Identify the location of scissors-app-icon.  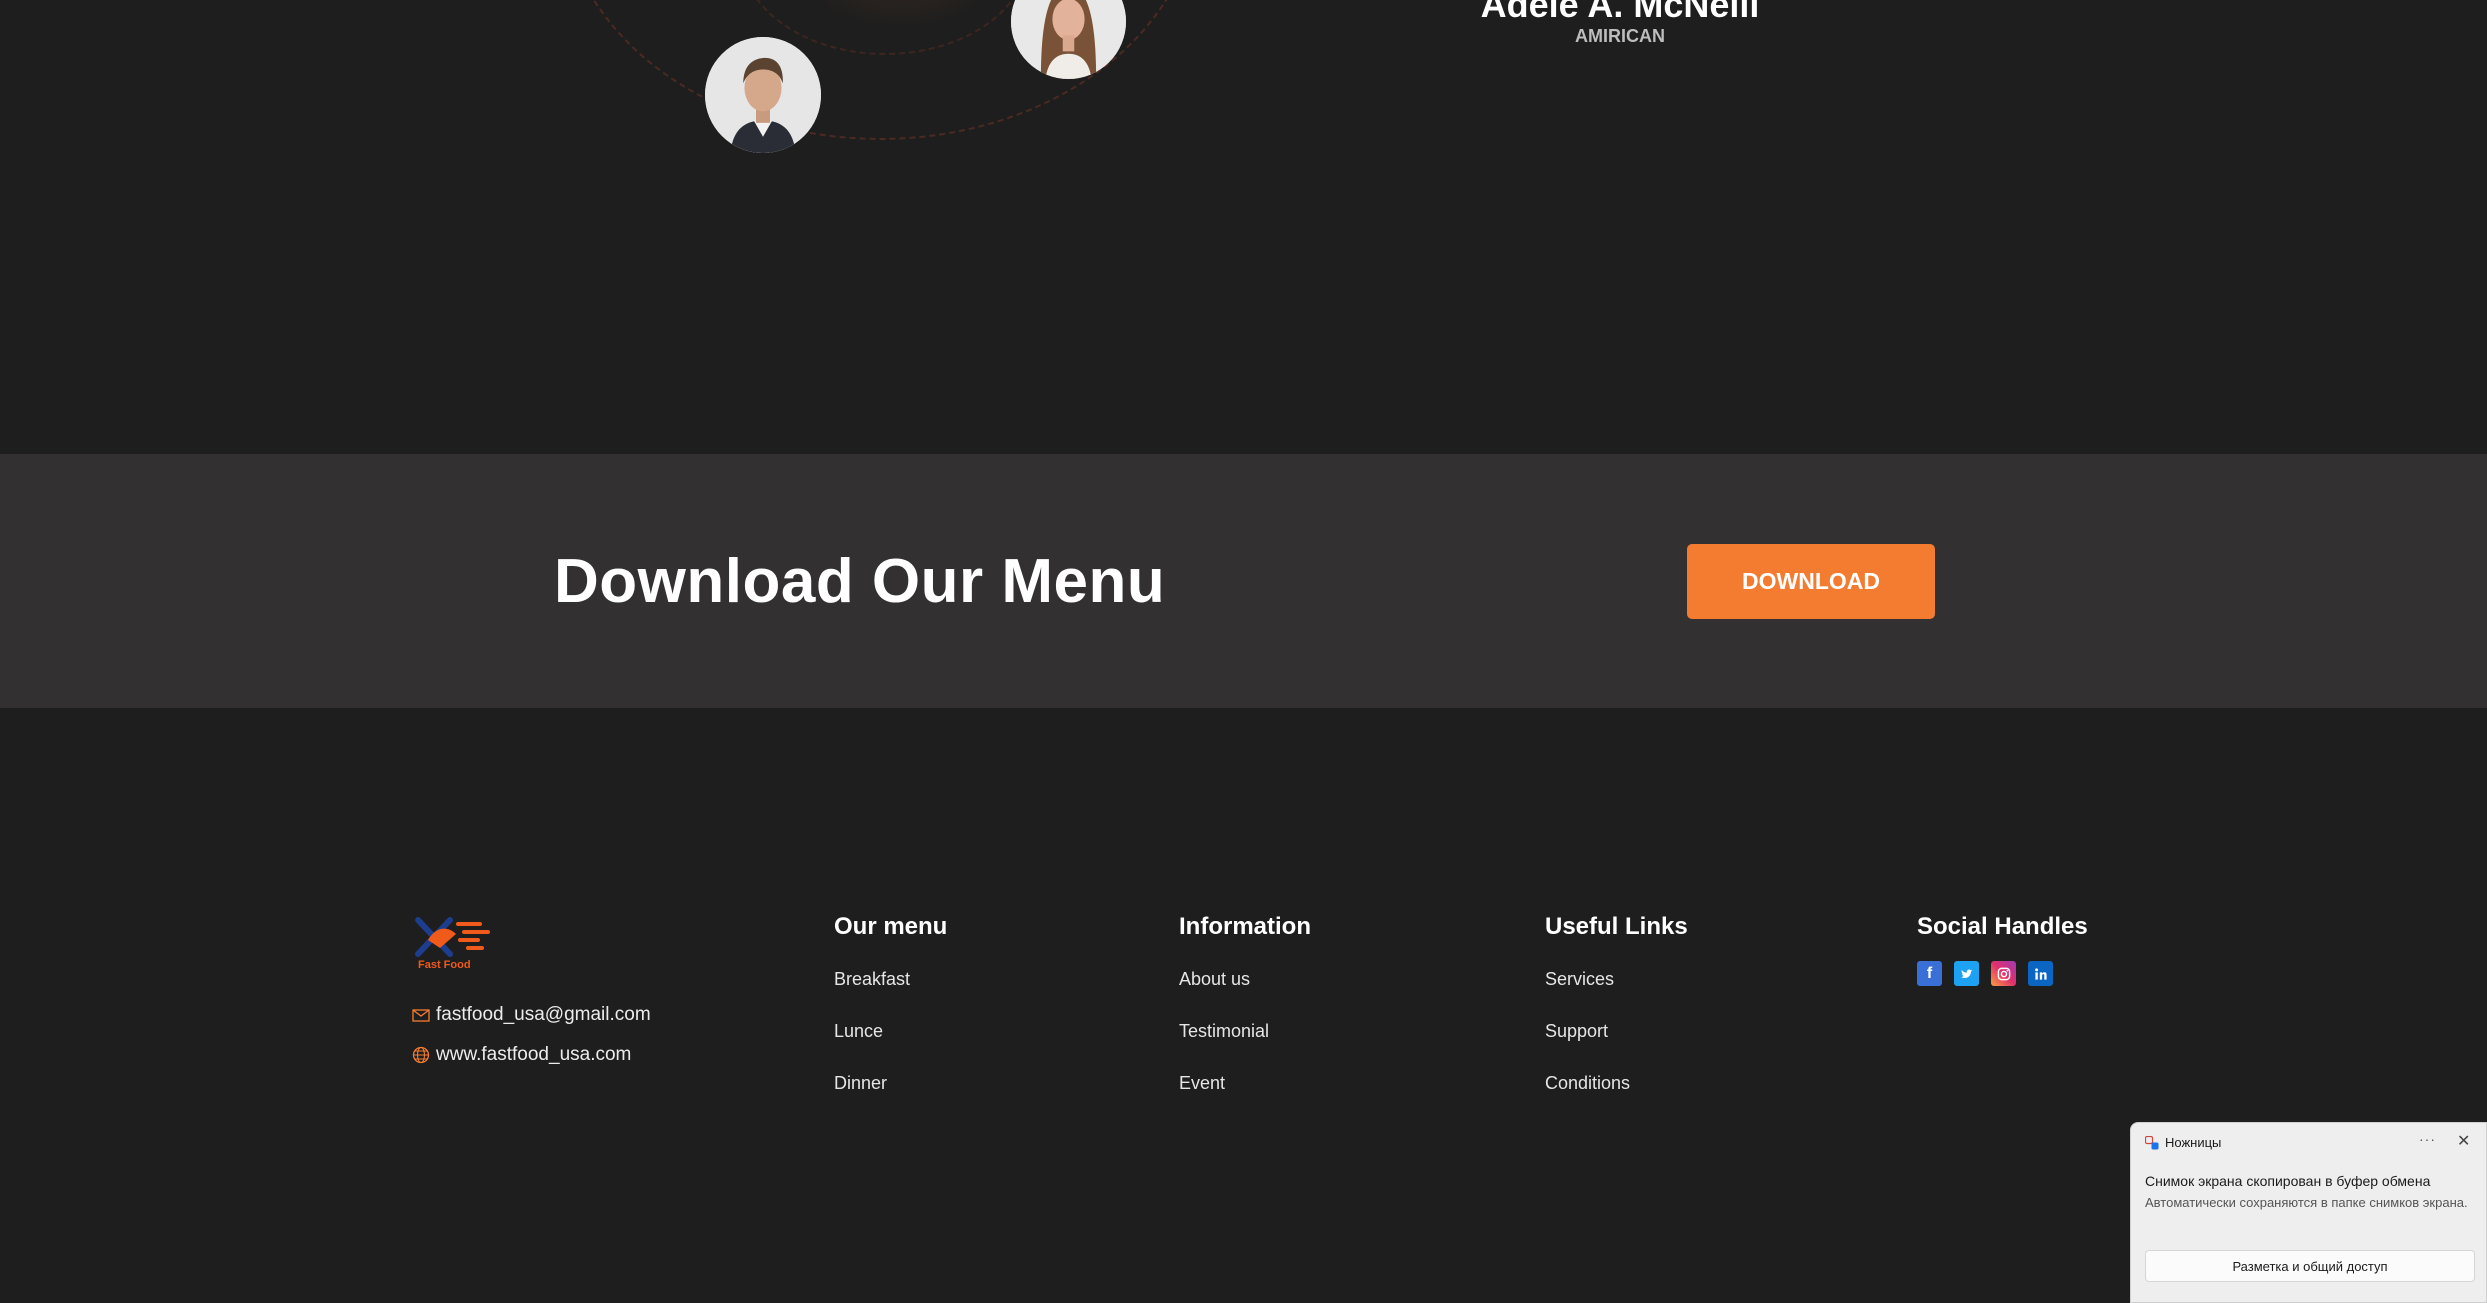
(2152, 1142).